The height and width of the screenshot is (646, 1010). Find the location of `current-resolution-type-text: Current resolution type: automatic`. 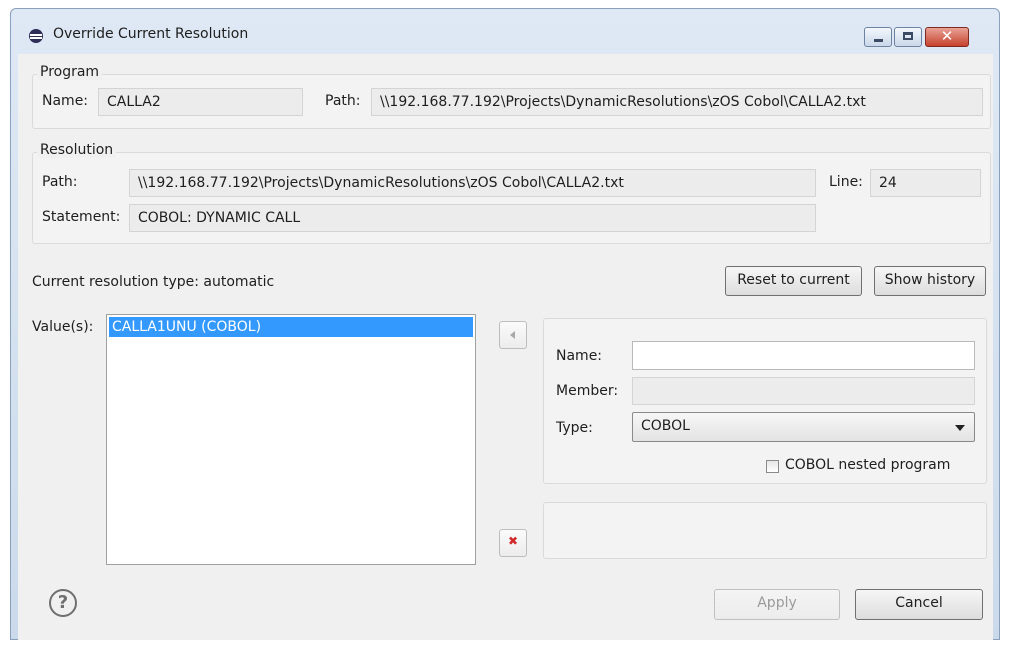

current-resolution-type-text: Current resolution type: automatic is located at coordinates (153, 282).